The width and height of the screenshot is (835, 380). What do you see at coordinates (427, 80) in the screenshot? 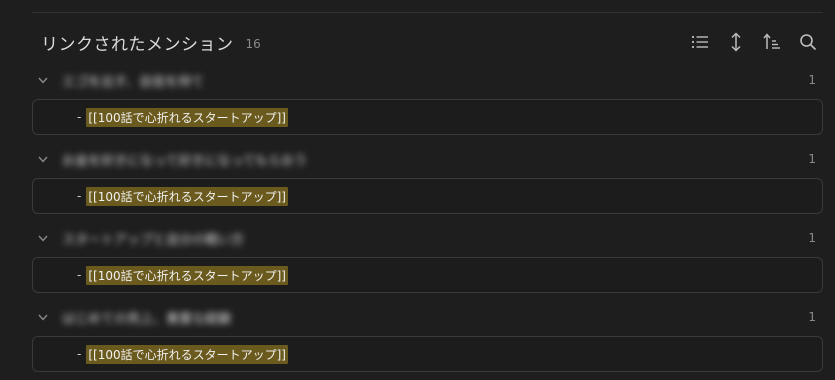
I see `group-header: エゴを出す、自信を持て 1` at bounding box center [427, 80].